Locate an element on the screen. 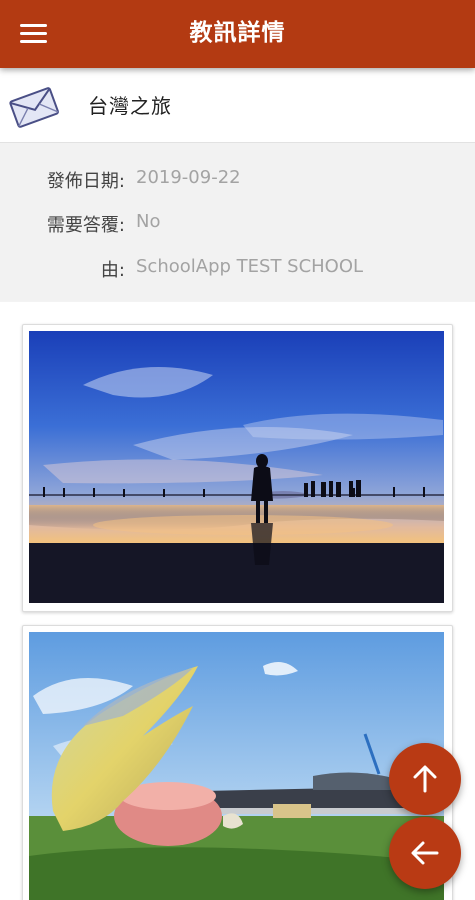  detail-row-sender: 由: SchoolApp TEST SCHOOL is located at coordinates (237, 271).